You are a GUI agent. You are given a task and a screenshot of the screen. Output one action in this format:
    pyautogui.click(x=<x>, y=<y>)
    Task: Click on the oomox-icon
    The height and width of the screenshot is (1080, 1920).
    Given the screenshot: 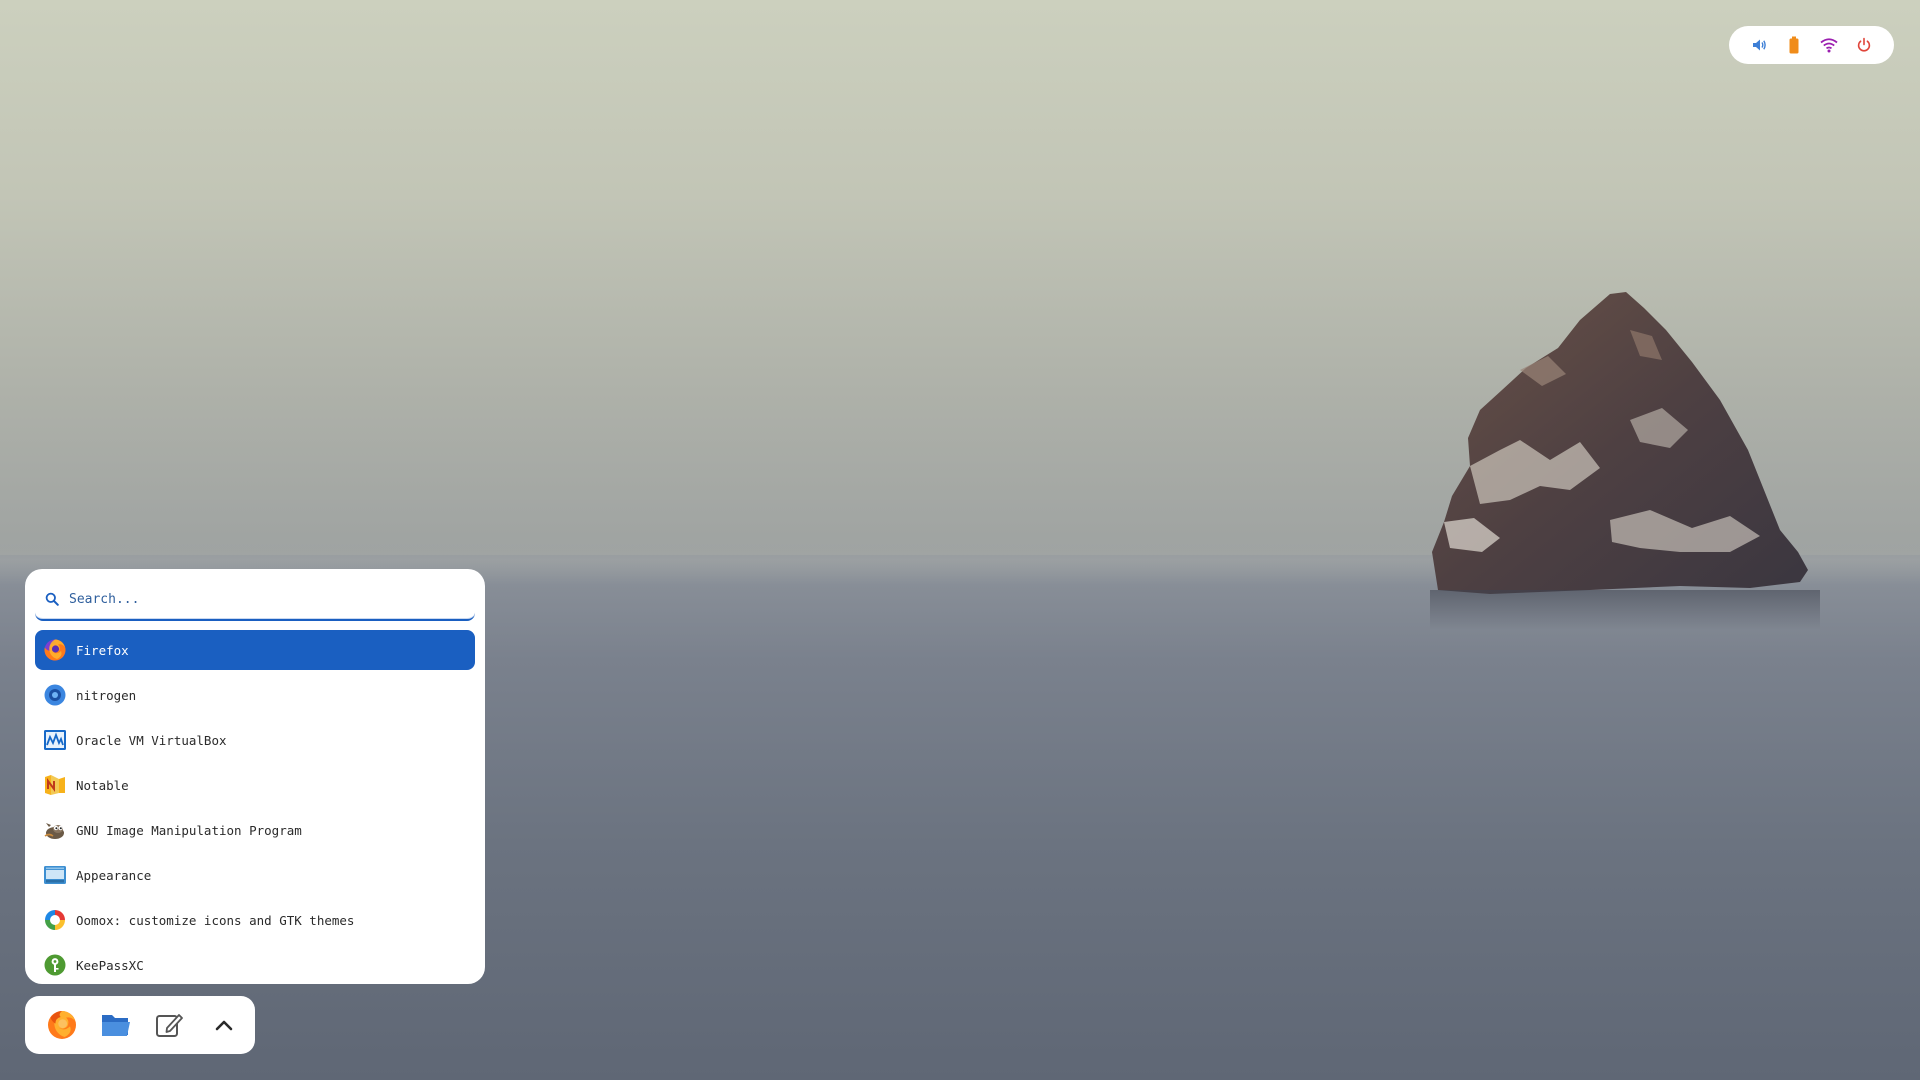 What is the action you would take?
    pyautogui.click(x=55, y=920)
    